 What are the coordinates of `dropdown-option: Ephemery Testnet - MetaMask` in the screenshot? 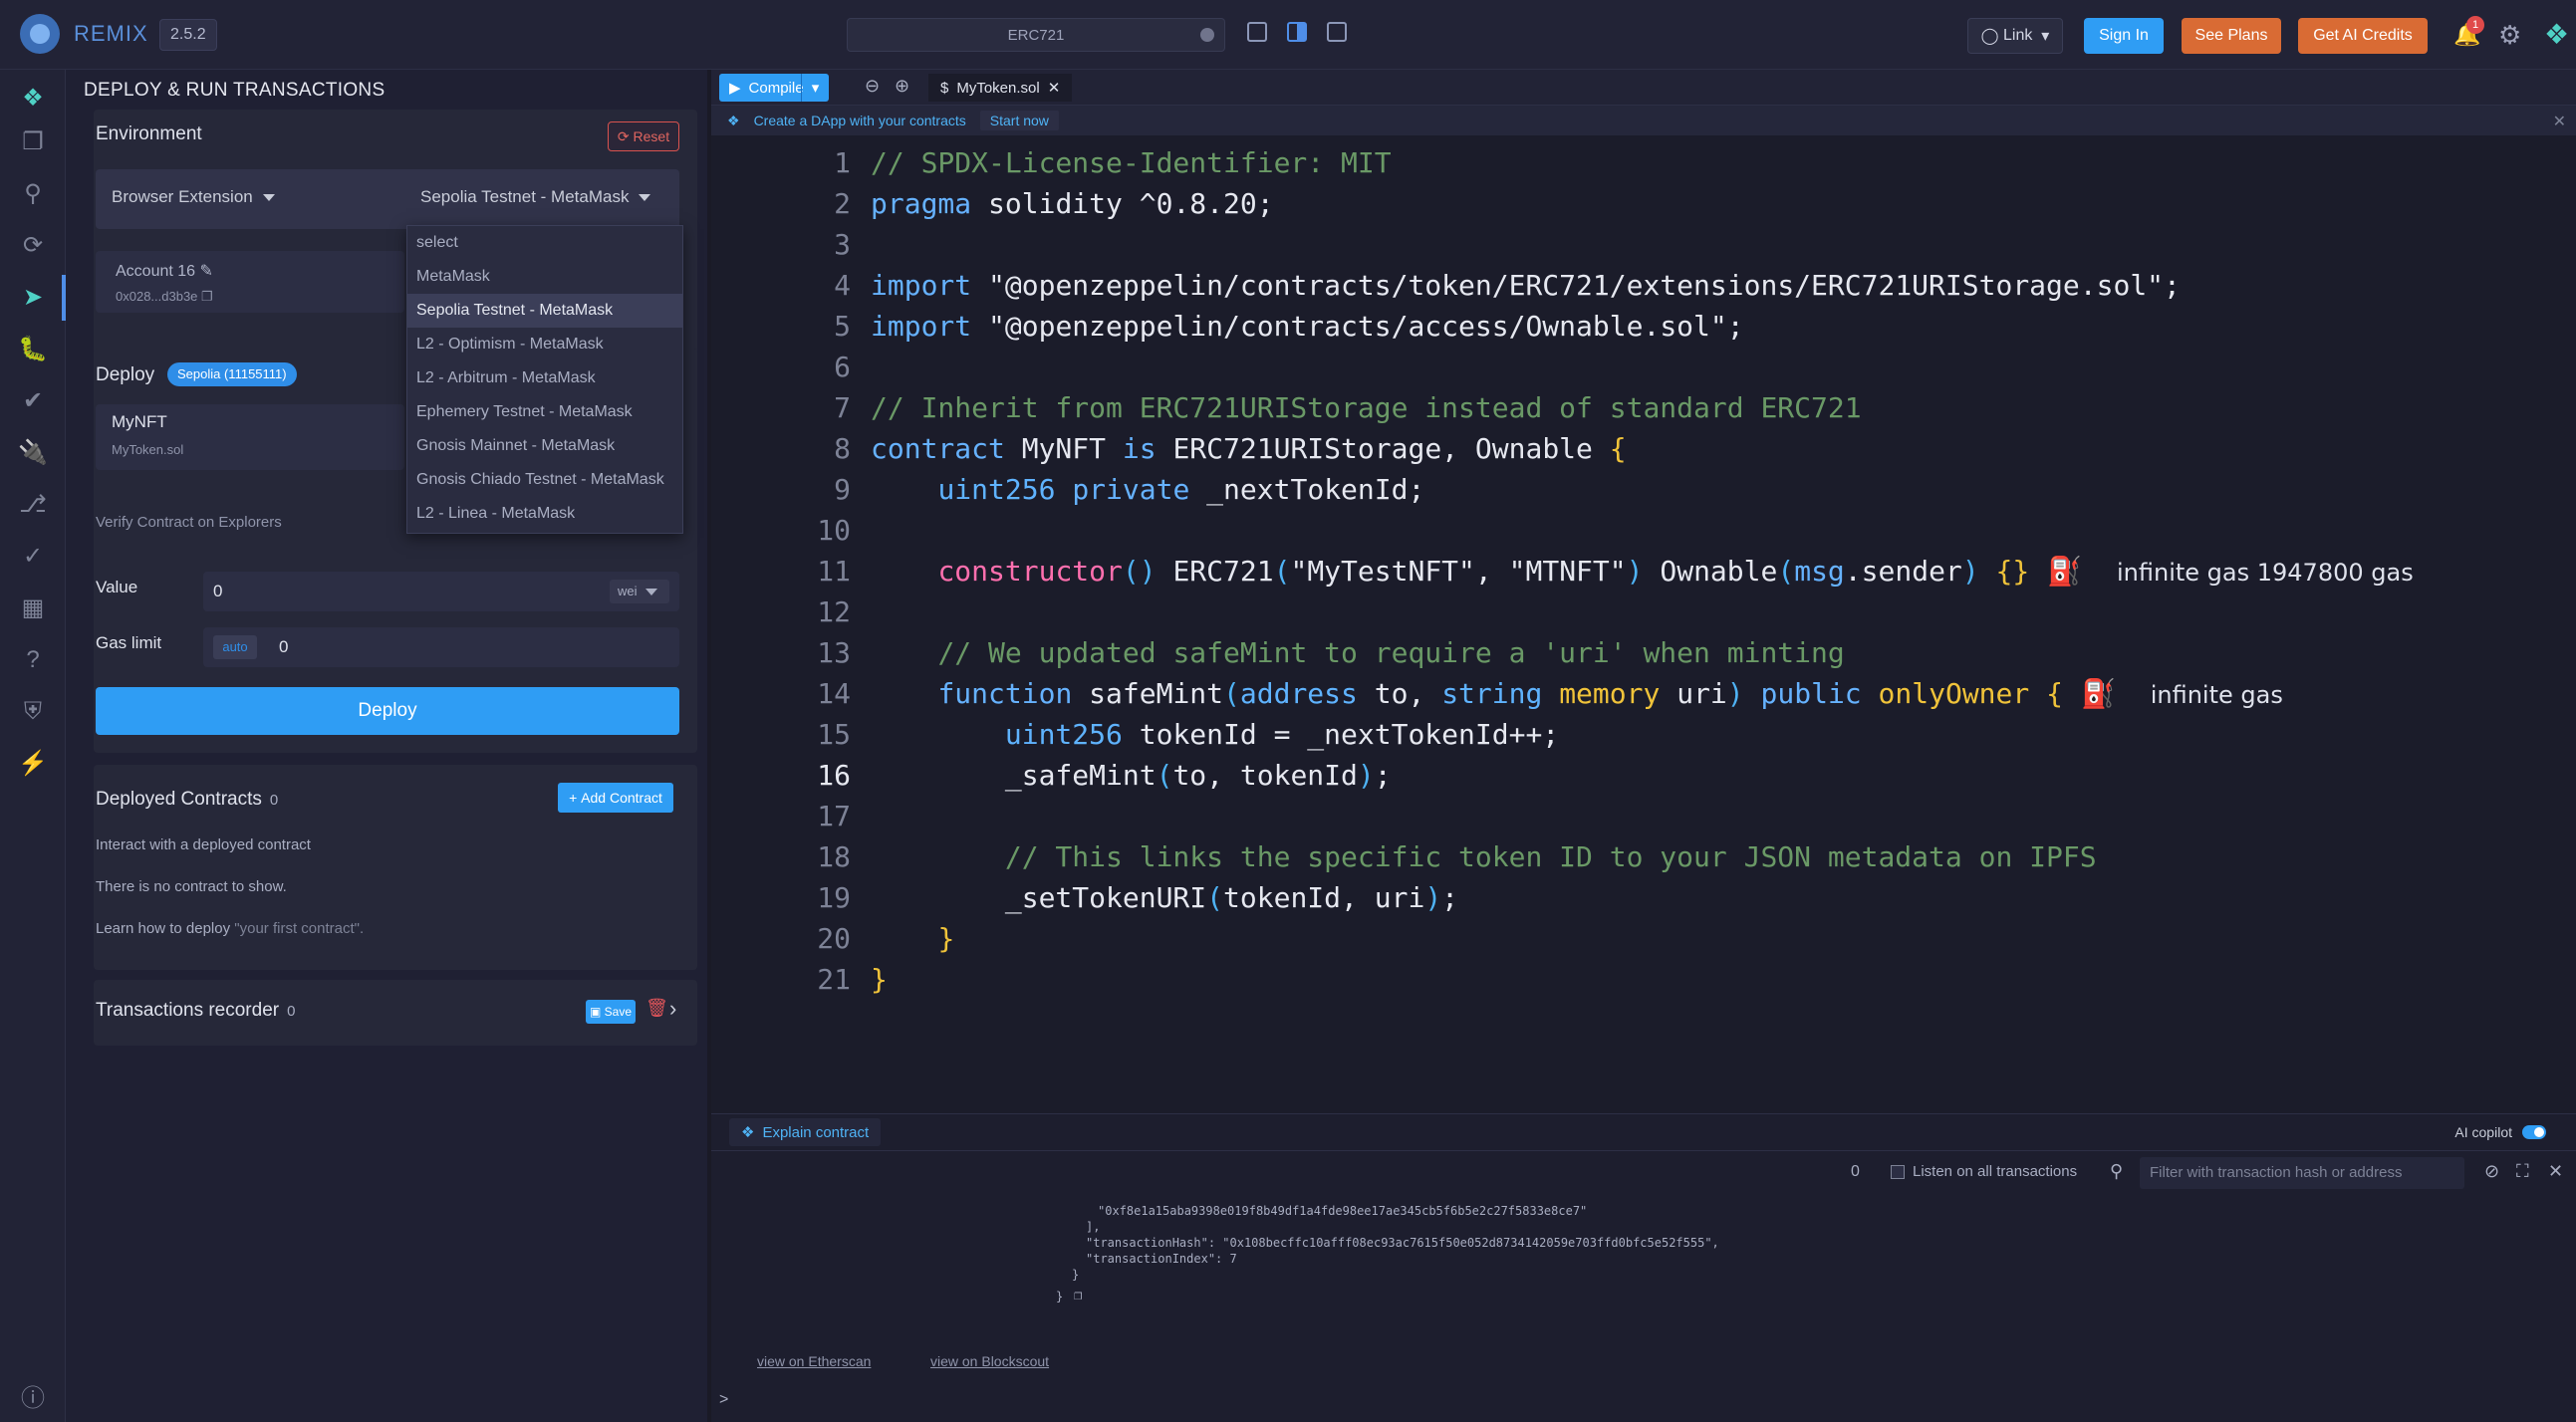 It's located at (544, 412).